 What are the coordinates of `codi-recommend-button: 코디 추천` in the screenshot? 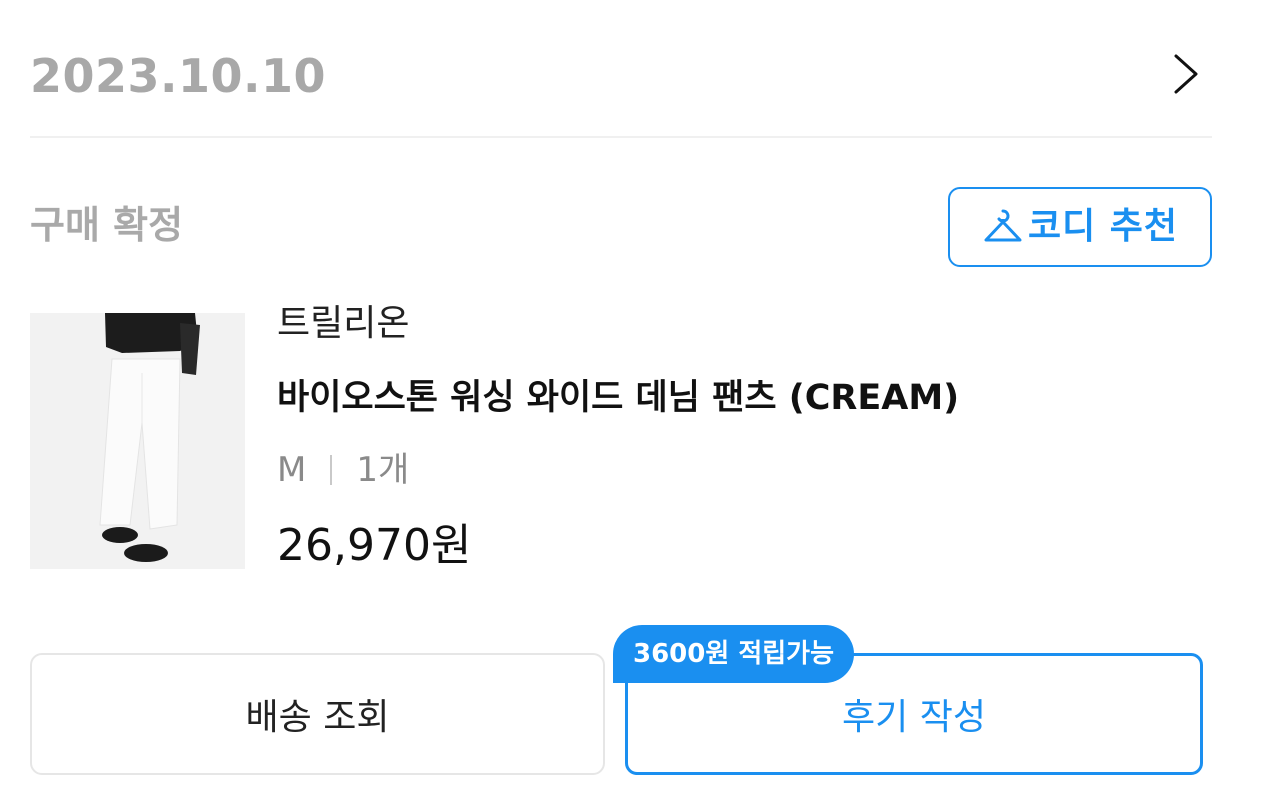 It's located at (1080, 227).